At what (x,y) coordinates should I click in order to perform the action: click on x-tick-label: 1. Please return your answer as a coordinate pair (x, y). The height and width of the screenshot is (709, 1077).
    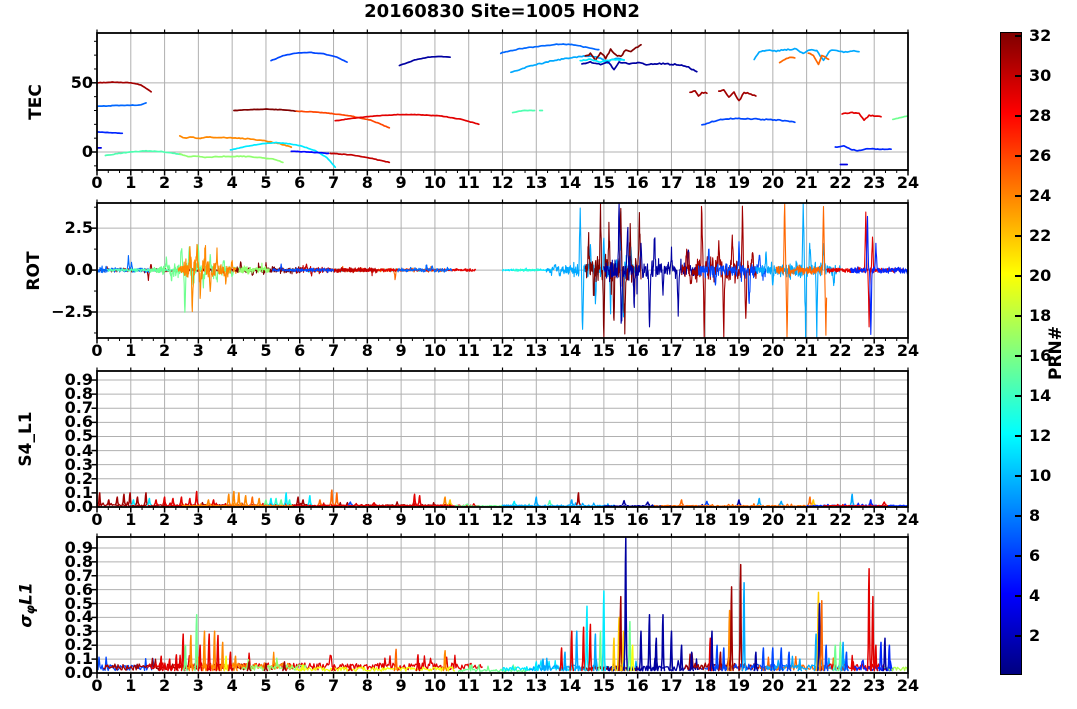
    Looking at the image, I should click on (131, 519).